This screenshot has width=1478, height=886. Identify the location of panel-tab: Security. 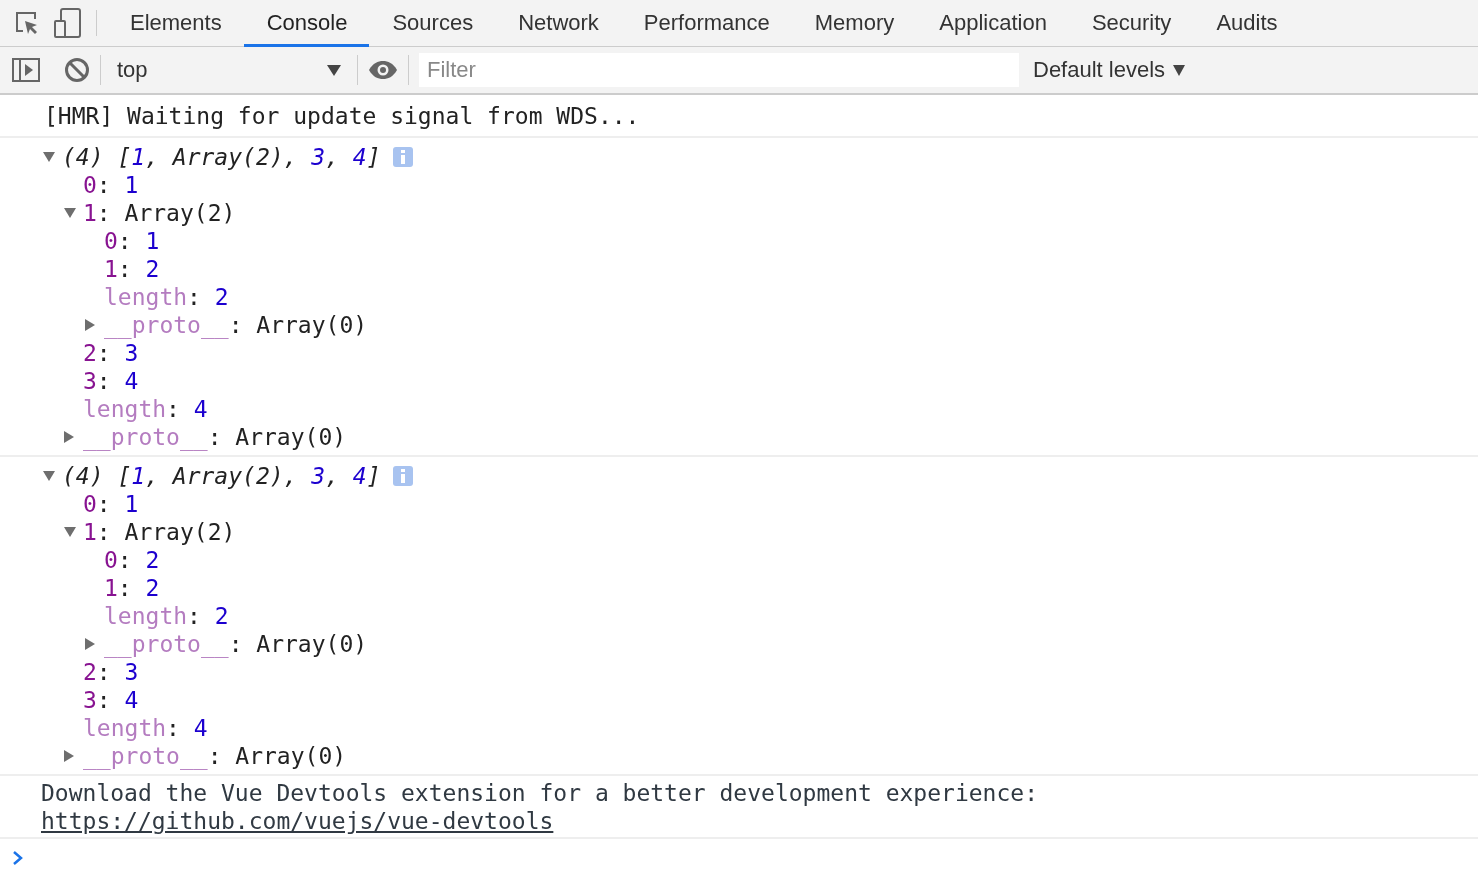
(1131, 23).